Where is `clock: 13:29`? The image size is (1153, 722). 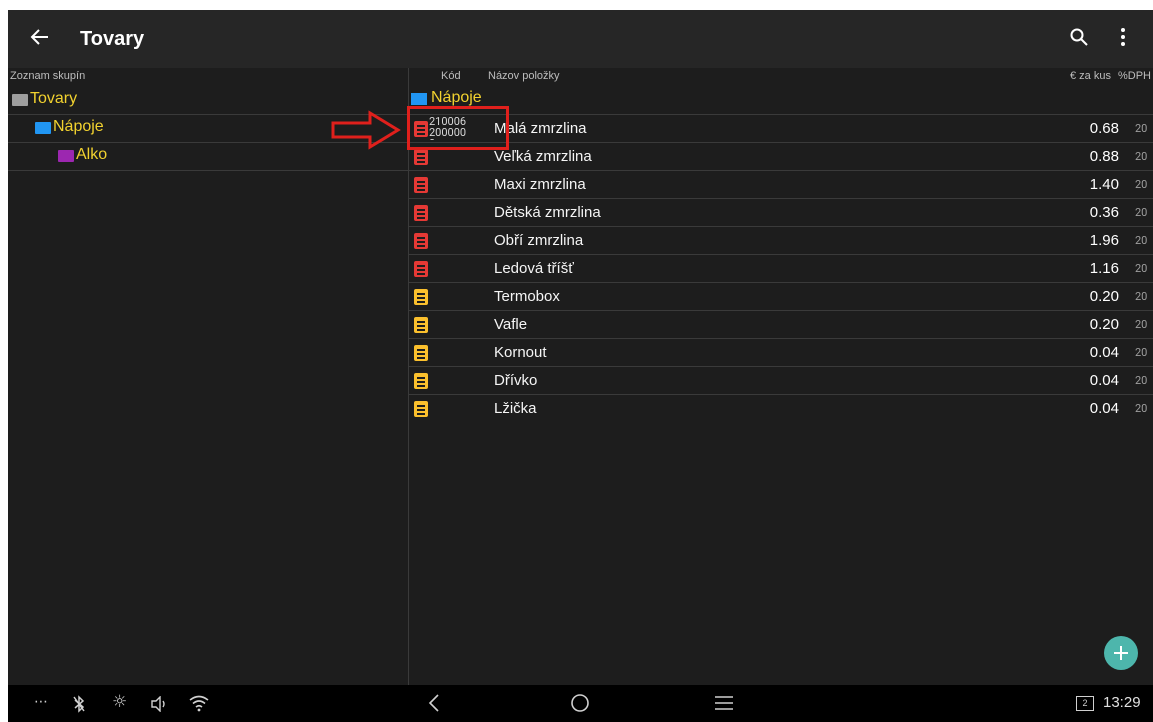 clock: 13:29 is located at coordinates (1122, 702).